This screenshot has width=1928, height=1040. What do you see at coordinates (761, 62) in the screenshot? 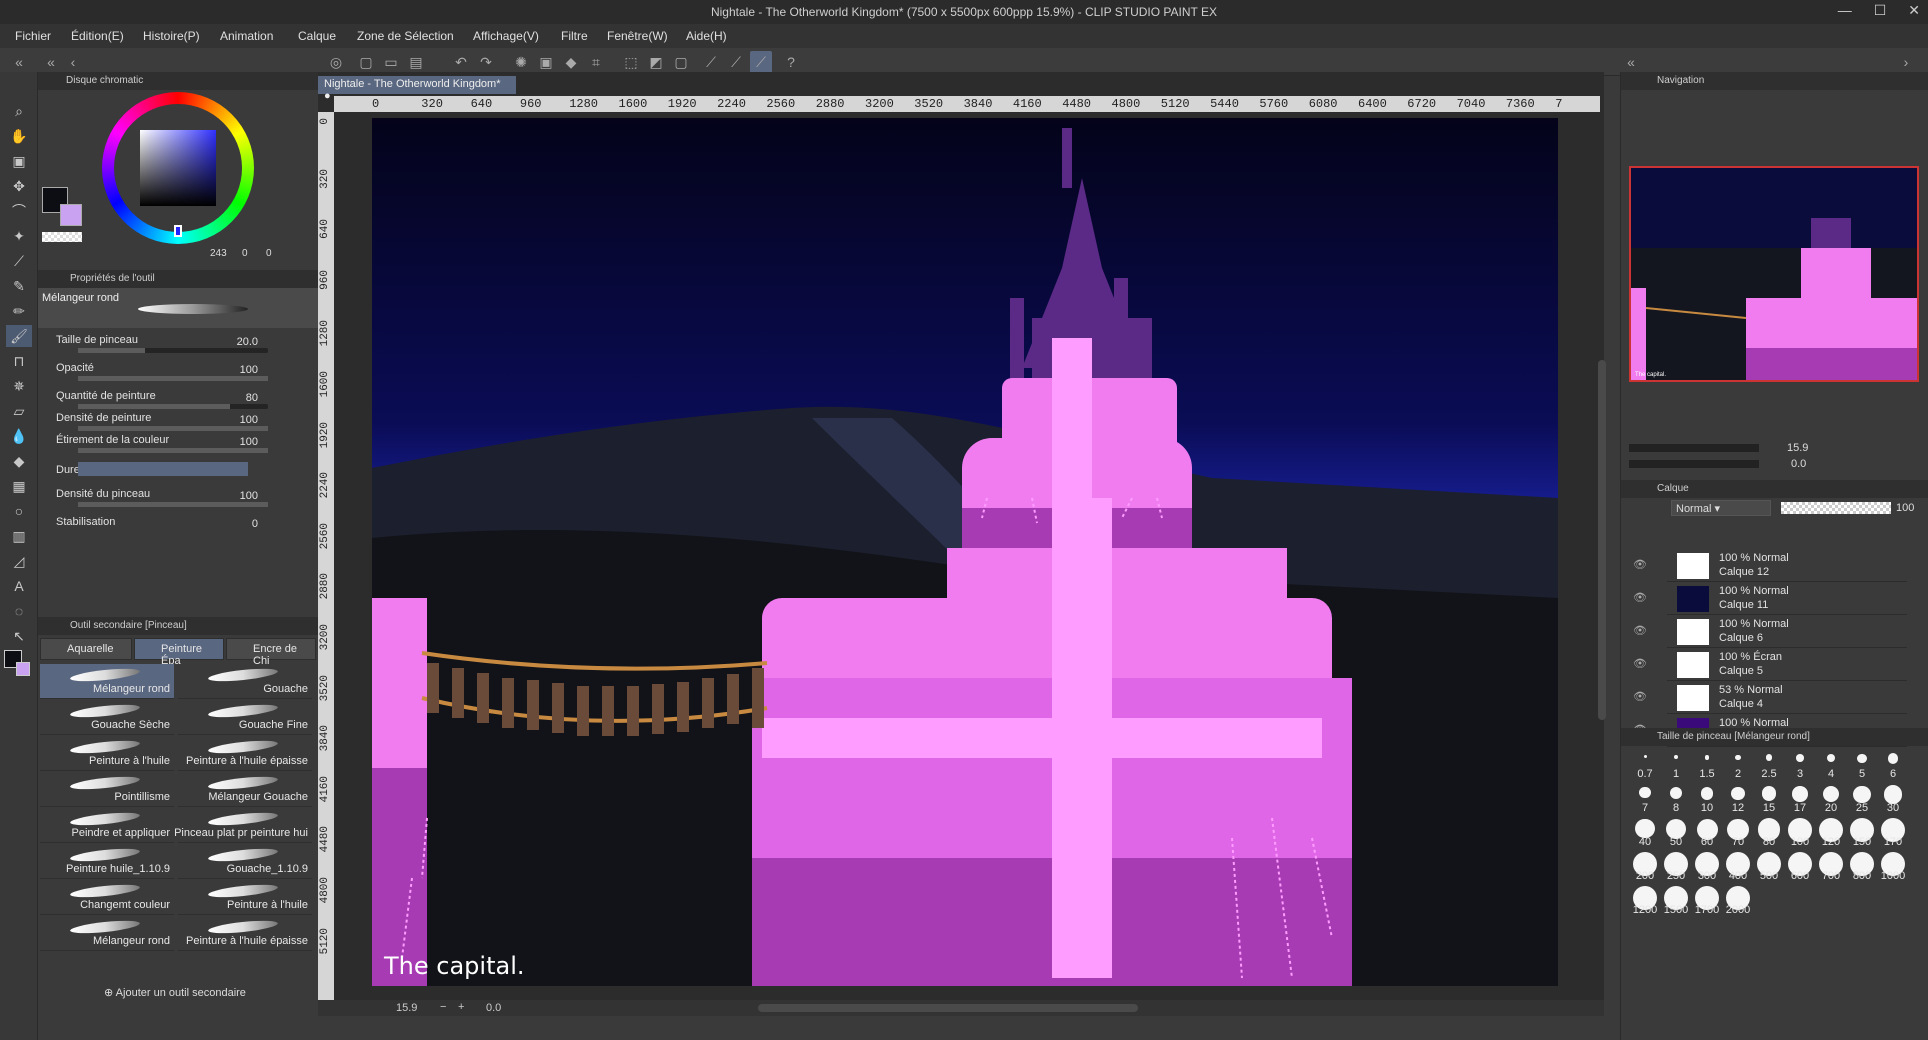
I see `grid-snap-icon: ⟋` at bounding box center [761, 62].